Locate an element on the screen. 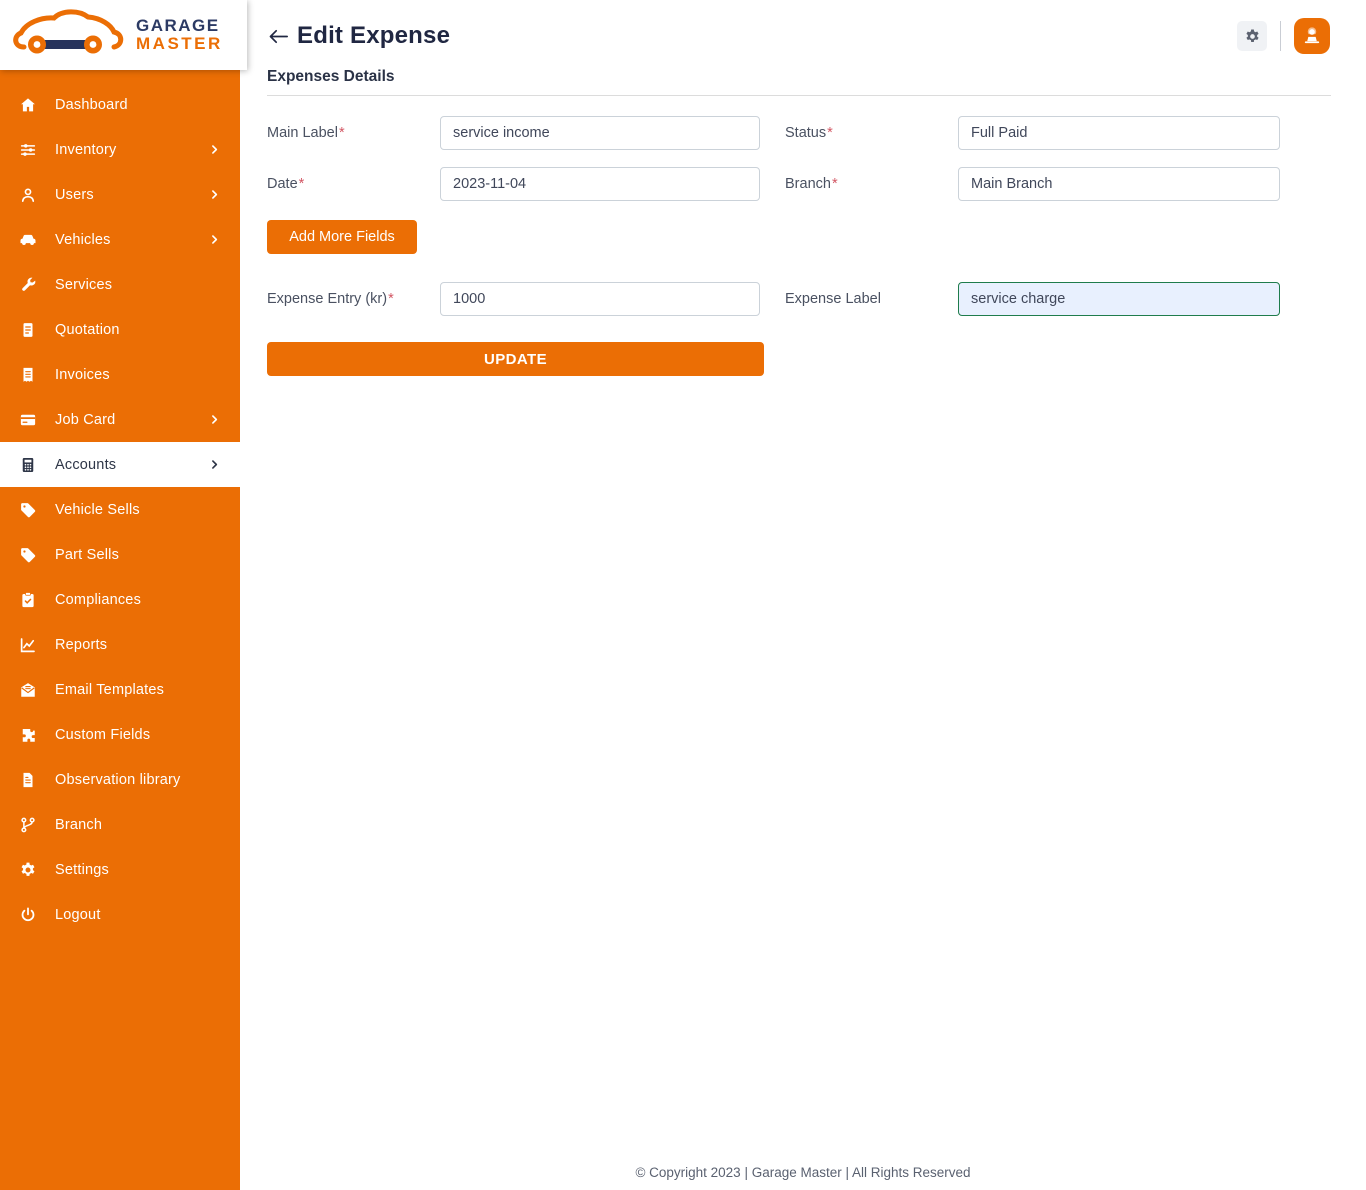 This screenshot has height=1190, width=1366. brand-name: GARAGE MASTER is located at coordinates (179, 35).